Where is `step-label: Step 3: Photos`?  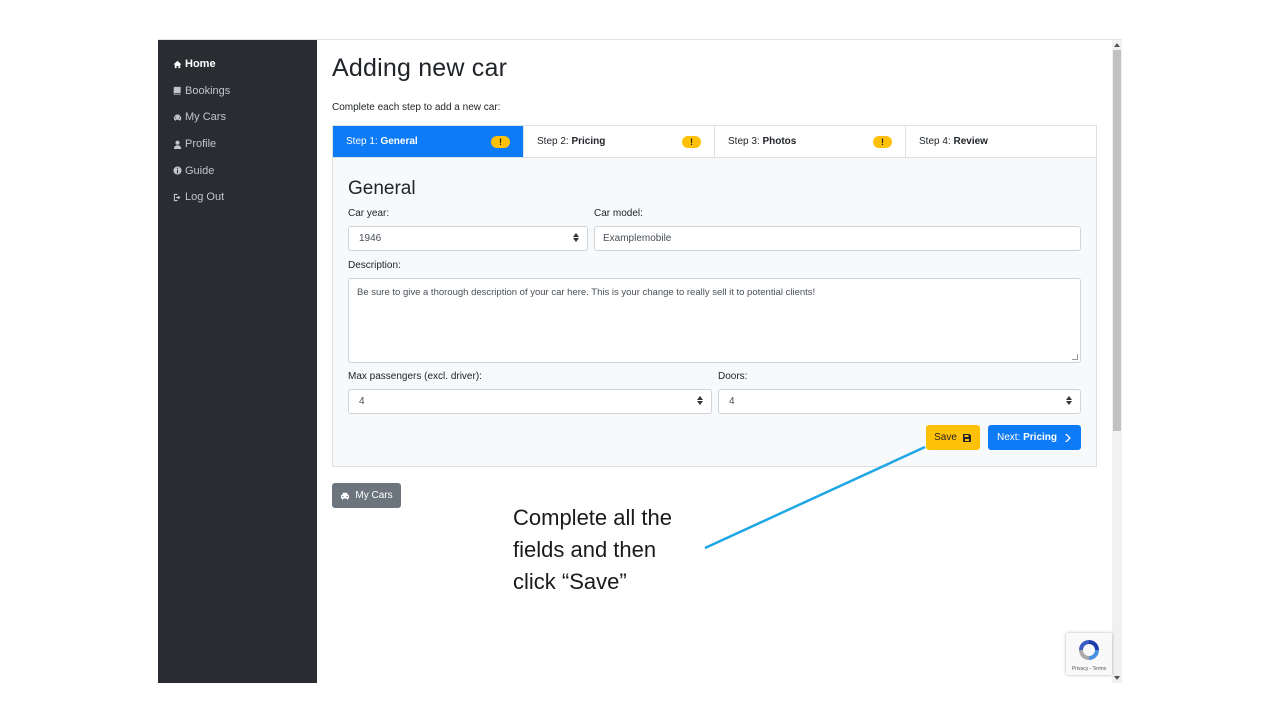 step-label: Step 3: Photos is located at coordinates (762, 141).